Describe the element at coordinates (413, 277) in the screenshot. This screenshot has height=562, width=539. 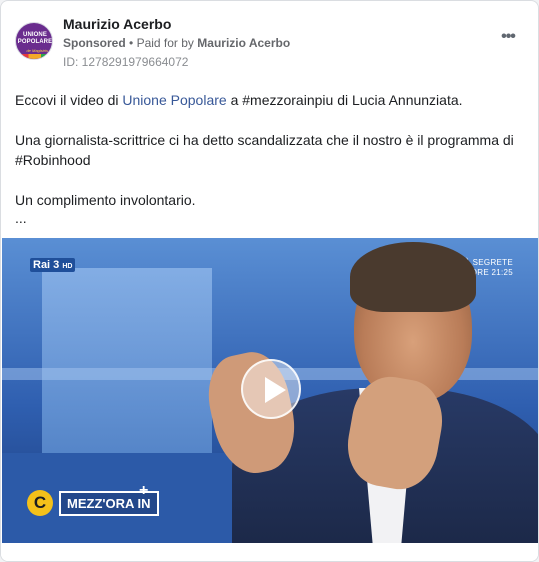
I see `speaker-hair` at that location.